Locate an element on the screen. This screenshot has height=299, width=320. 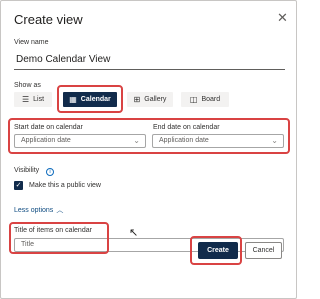
gallery-icon: ⊞ is located at coordinates (137, 99).